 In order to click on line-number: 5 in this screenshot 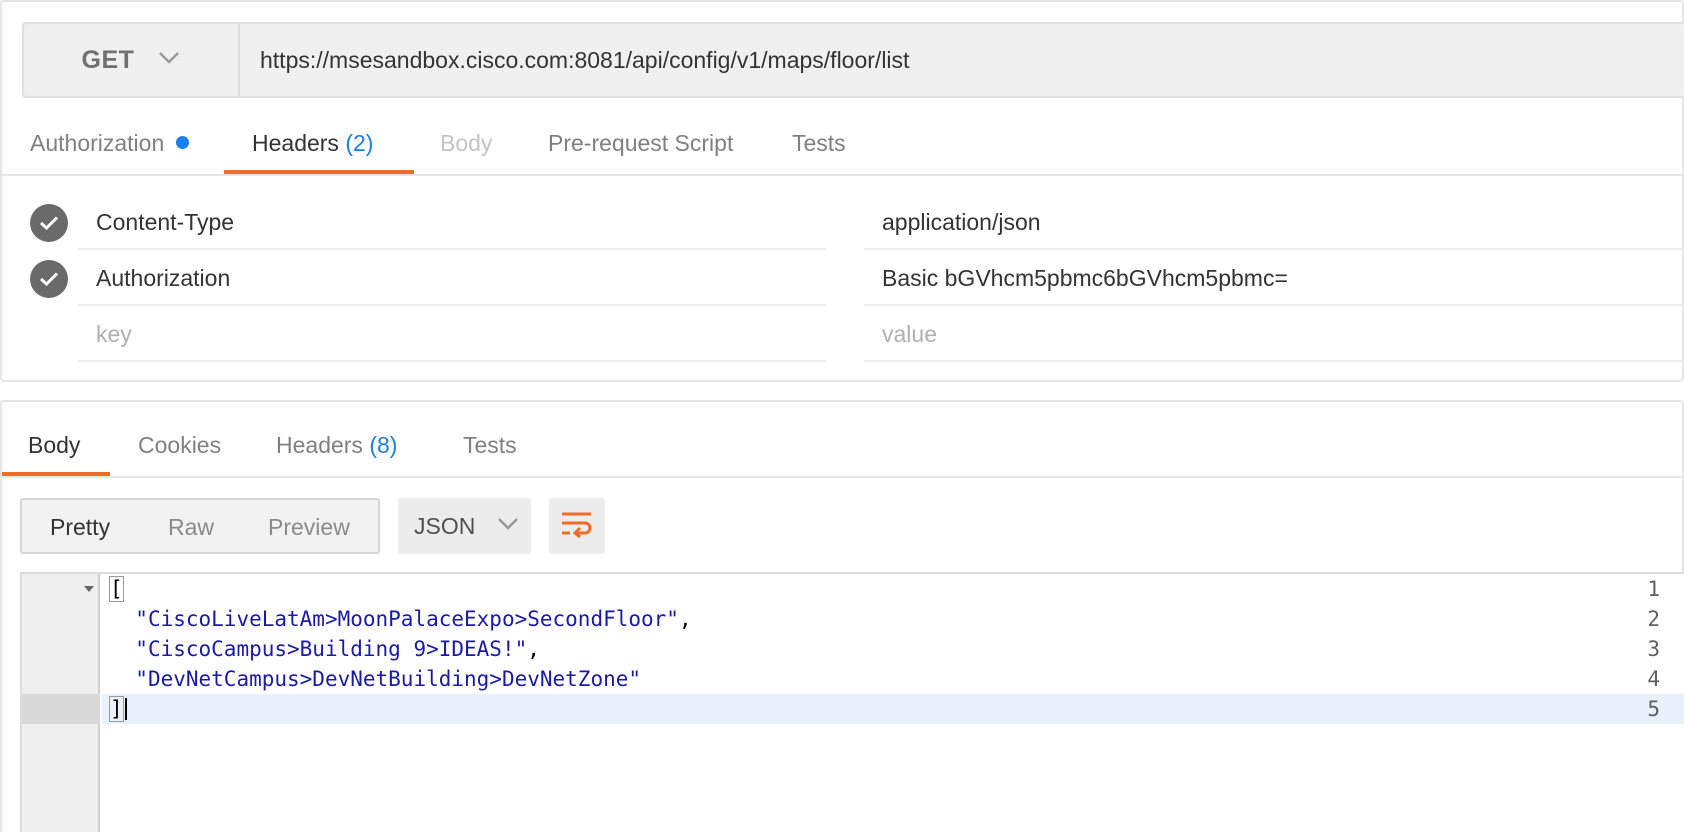, I will do `click(1653, 709)`.